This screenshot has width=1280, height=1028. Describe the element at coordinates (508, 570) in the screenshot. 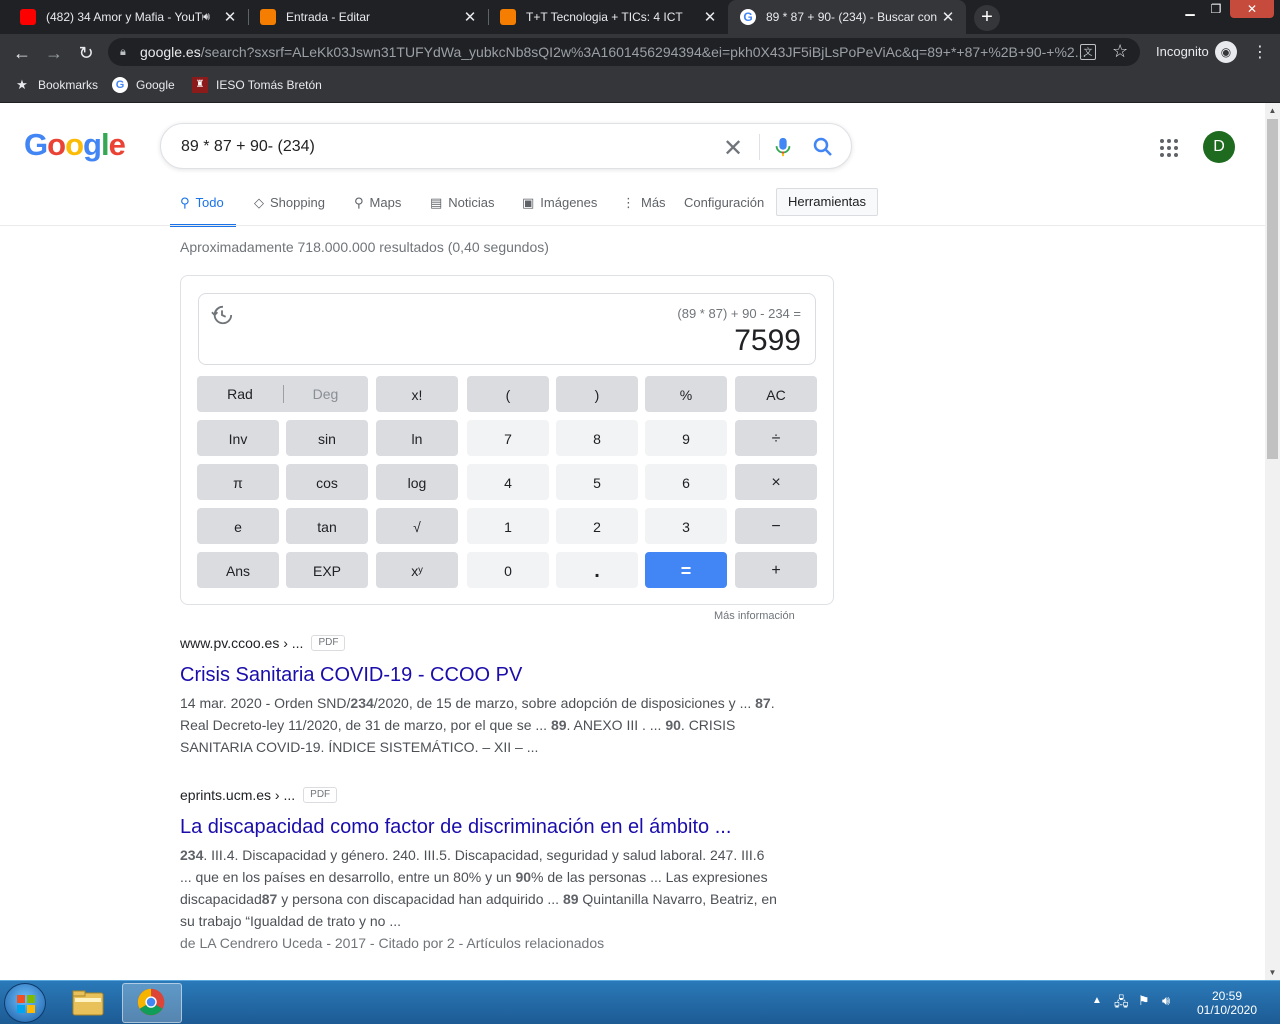

I see `key-0: 0` at that location.